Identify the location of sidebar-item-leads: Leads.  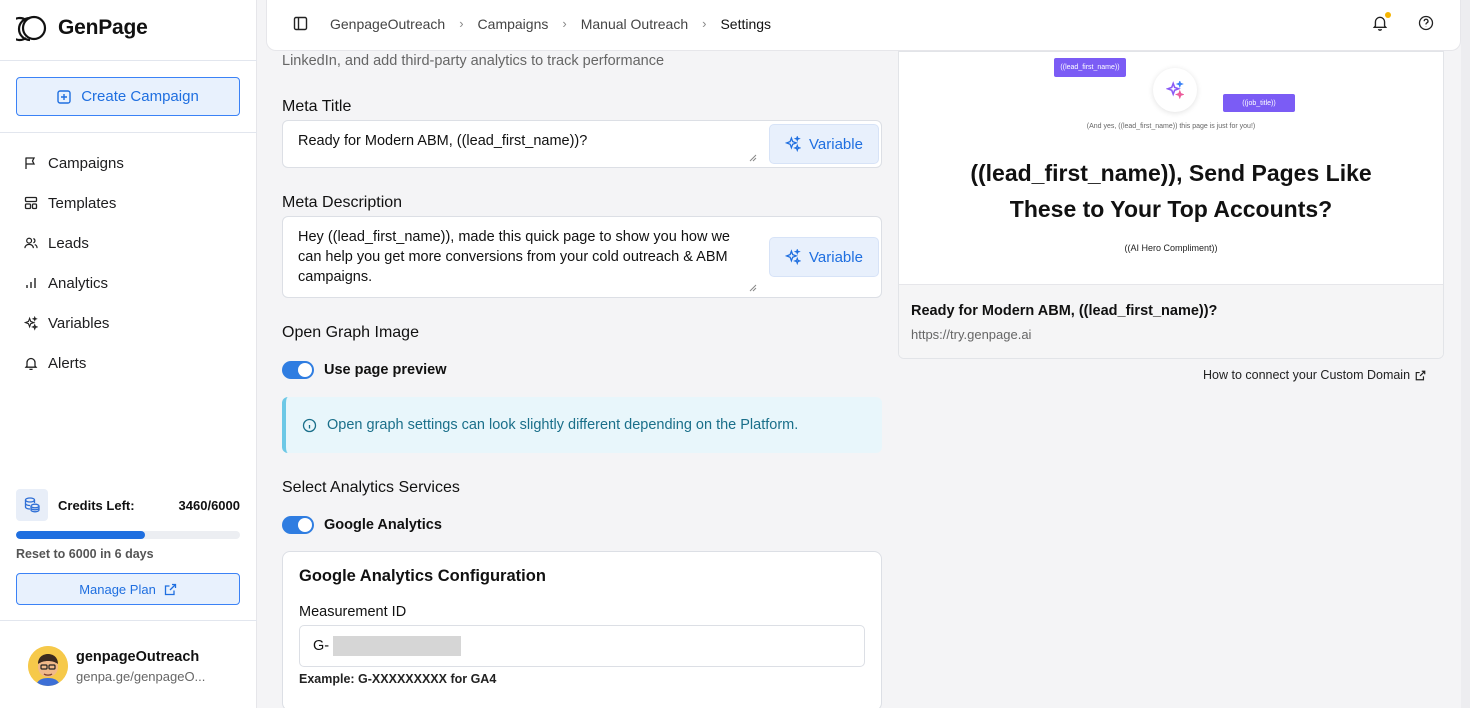
(74, 243).